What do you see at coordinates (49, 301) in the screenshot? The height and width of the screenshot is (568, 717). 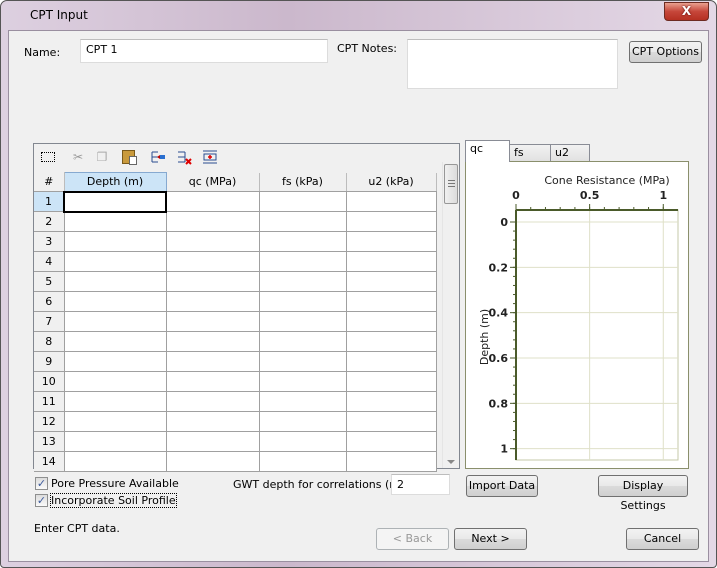 I see `row-number: 6` at bounding box center [49, 301].